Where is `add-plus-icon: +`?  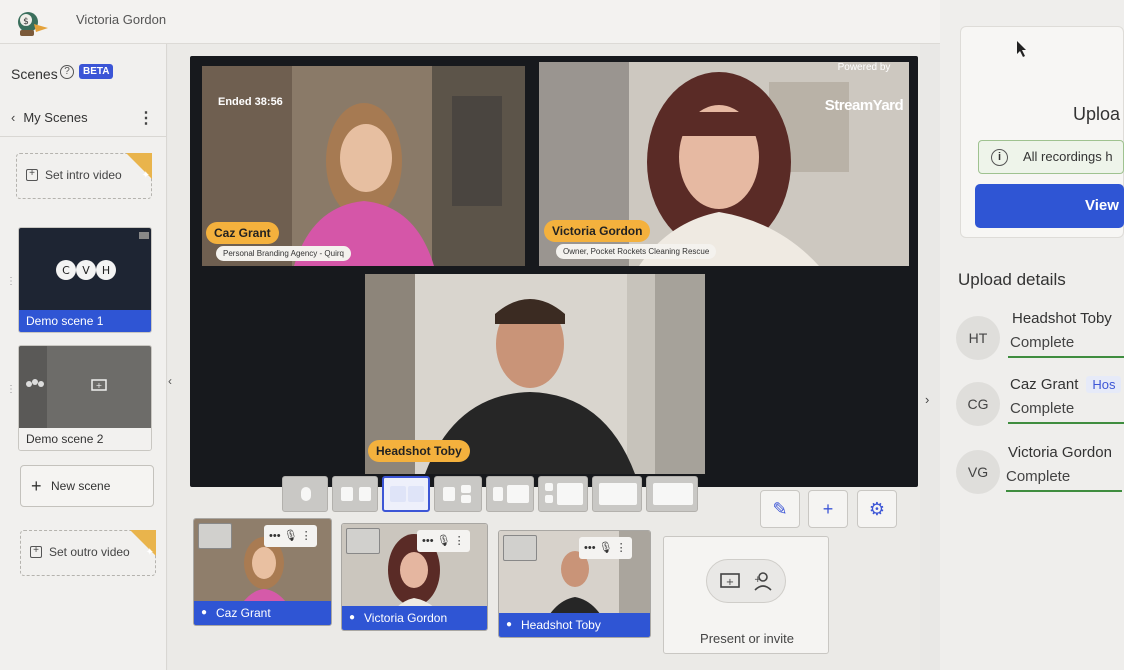 add-plus-icon: + is located at coordinates (828, 509).